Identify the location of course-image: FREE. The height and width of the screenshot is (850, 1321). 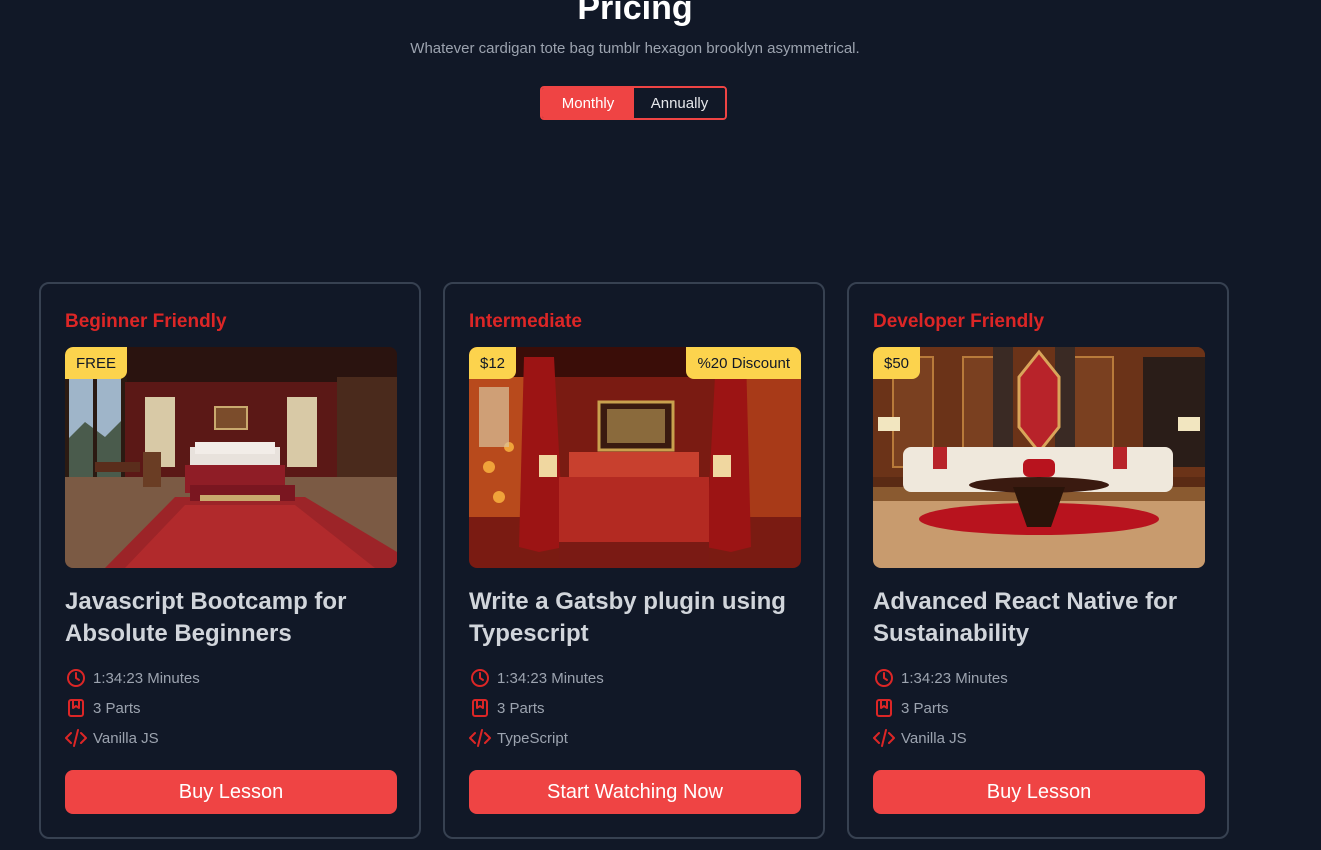
(231, 457).